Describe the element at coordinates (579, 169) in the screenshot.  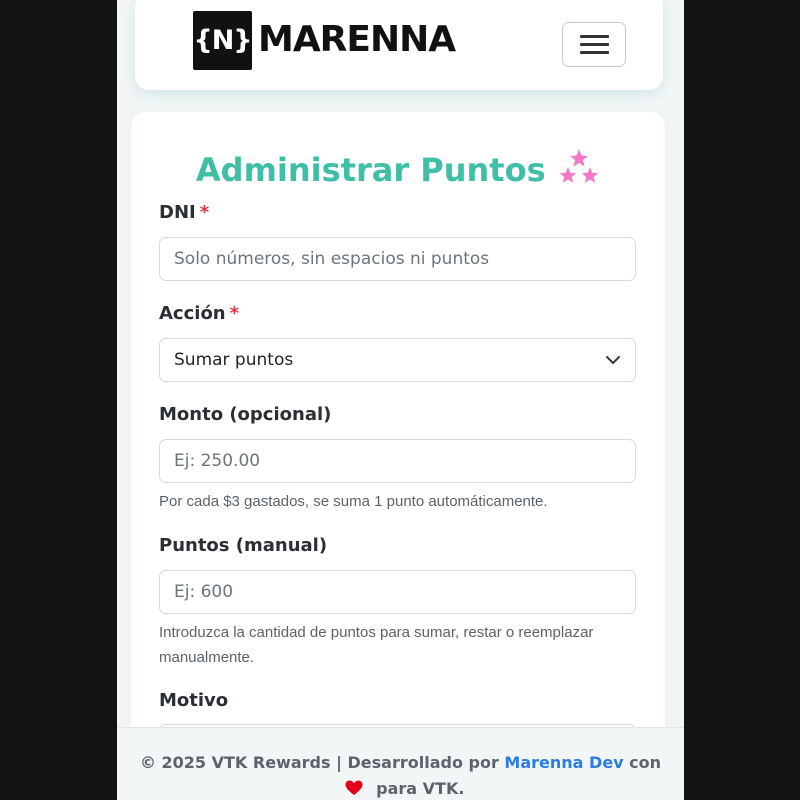
I see `stars-icon` at that location.